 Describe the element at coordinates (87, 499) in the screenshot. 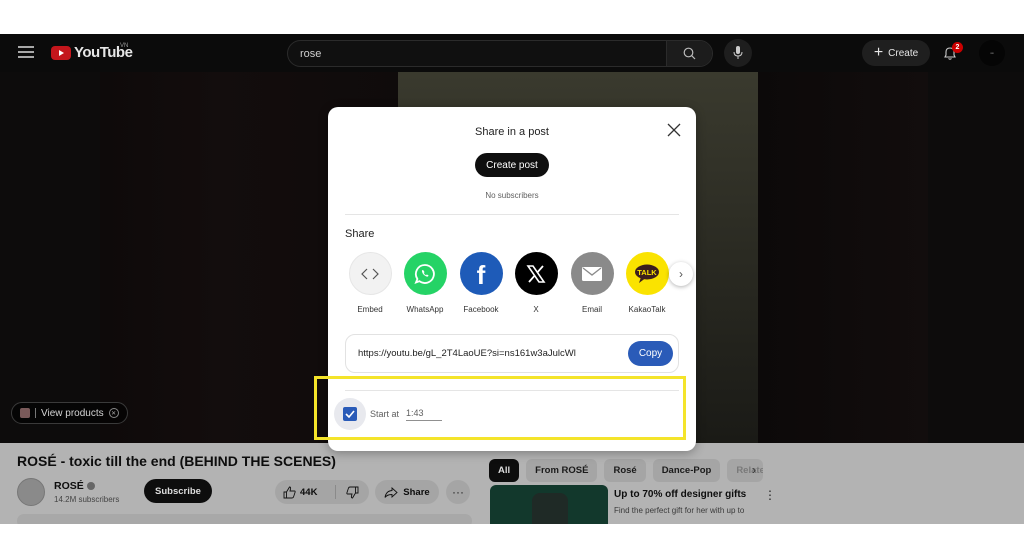

I see `subscriber-count: 14.2M subscribers` at that location.